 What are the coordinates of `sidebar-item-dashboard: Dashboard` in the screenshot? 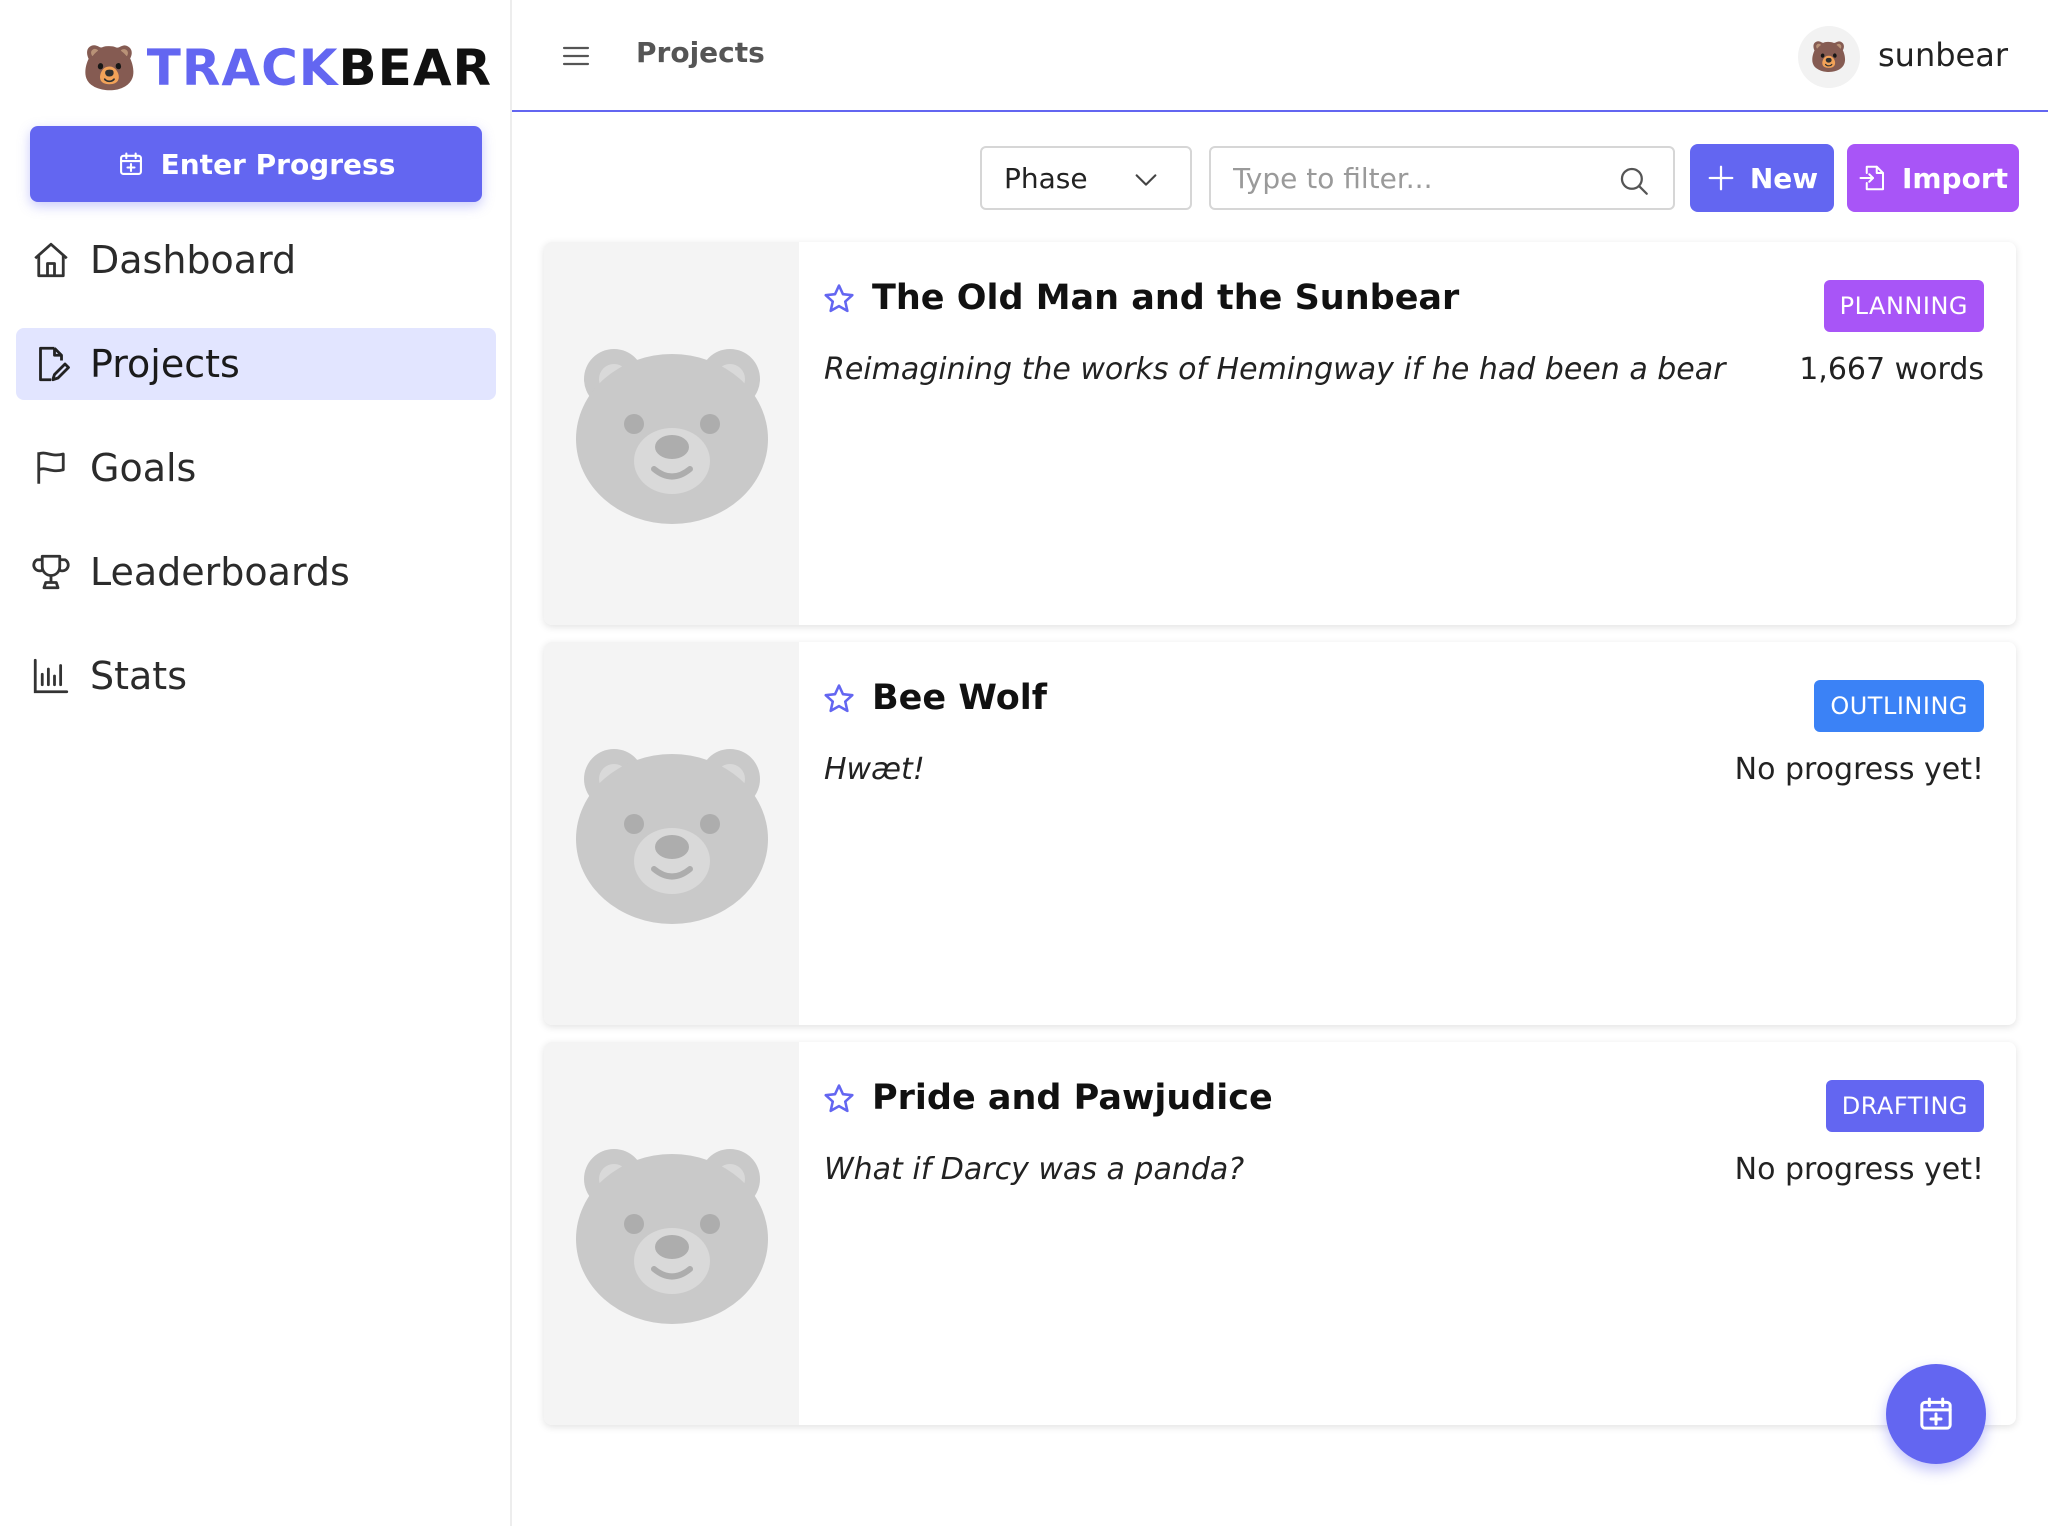 It's located at (256, 260).